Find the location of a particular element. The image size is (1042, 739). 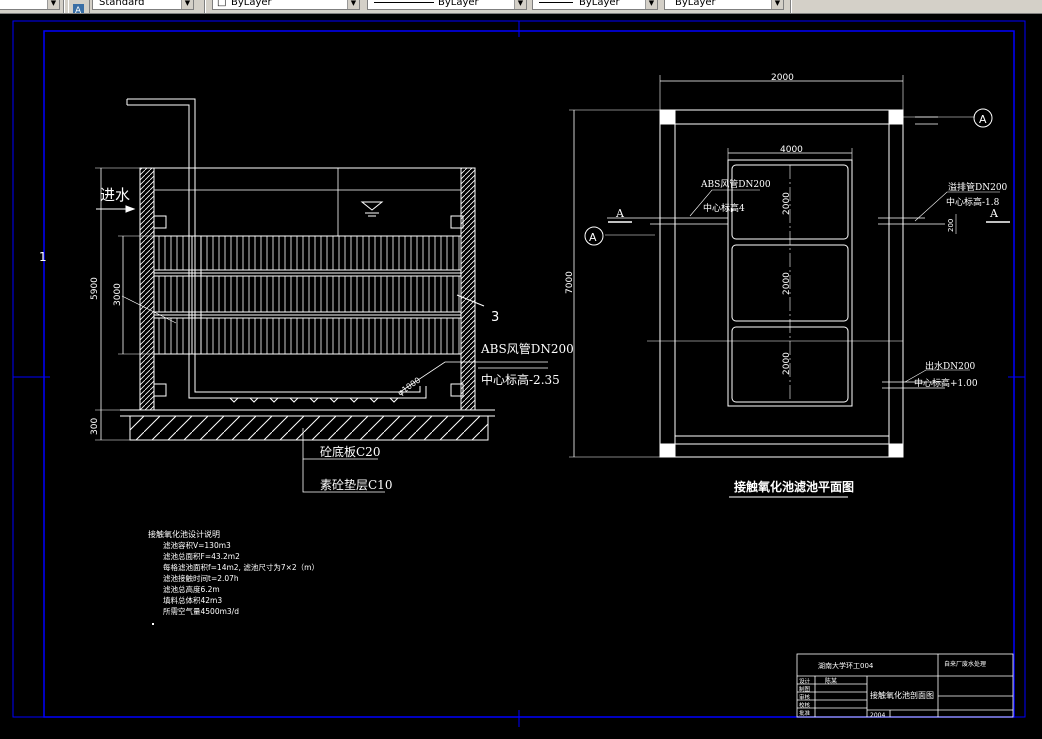

title-block-school: 湖南大学环工004 is located at coordinates (846, 665).